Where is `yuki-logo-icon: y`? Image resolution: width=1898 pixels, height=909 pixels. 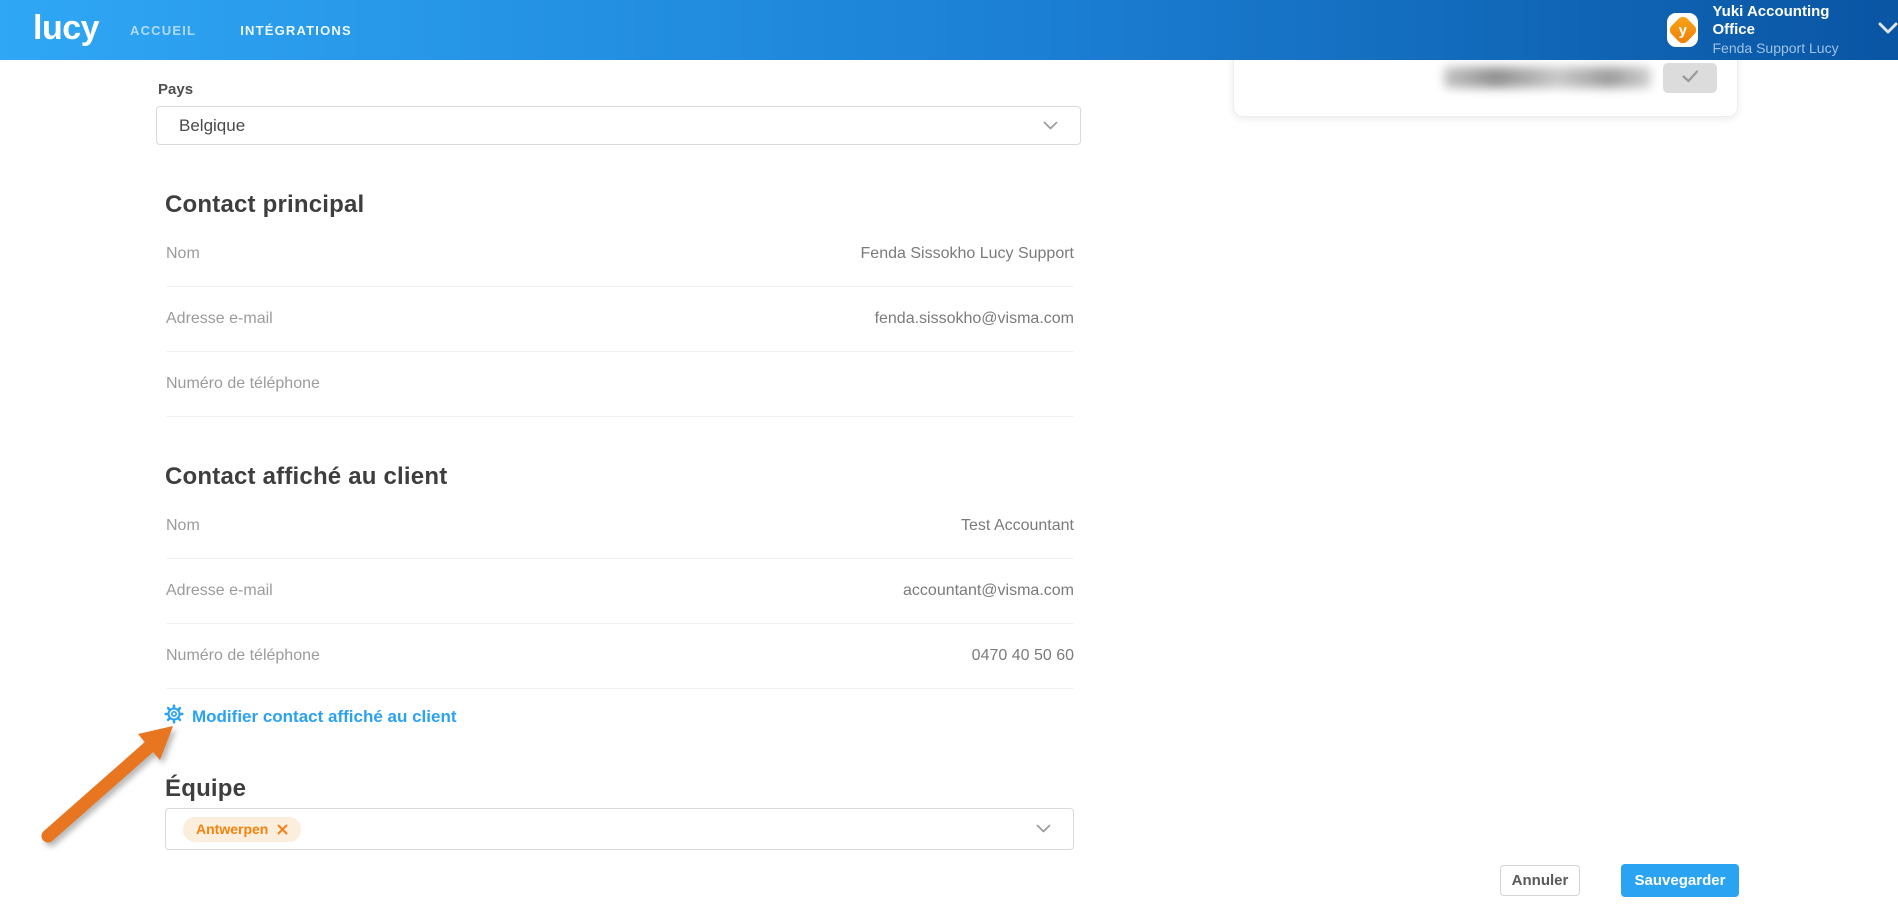 yuki-logo-icon: y is located at coordinates (1683, 30).